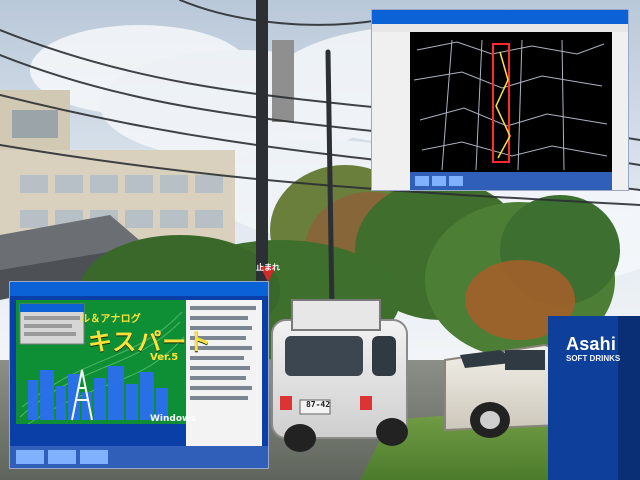 This screenshot has width=640, height=480. Describe the element at coordinates (591, 344) in the screenshot. I see `vending-brand: Asahi` at that location.